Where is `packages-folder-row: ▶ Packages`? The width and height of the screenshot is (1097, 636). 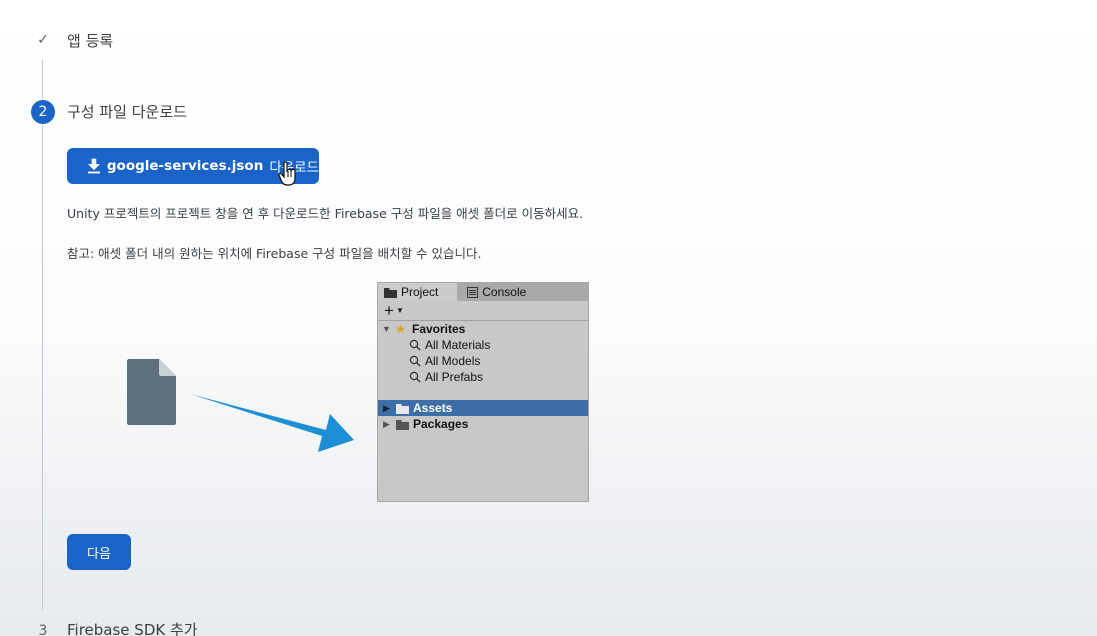 packages-folder-row: ▶ Packages is located at coordinates (483, 424).